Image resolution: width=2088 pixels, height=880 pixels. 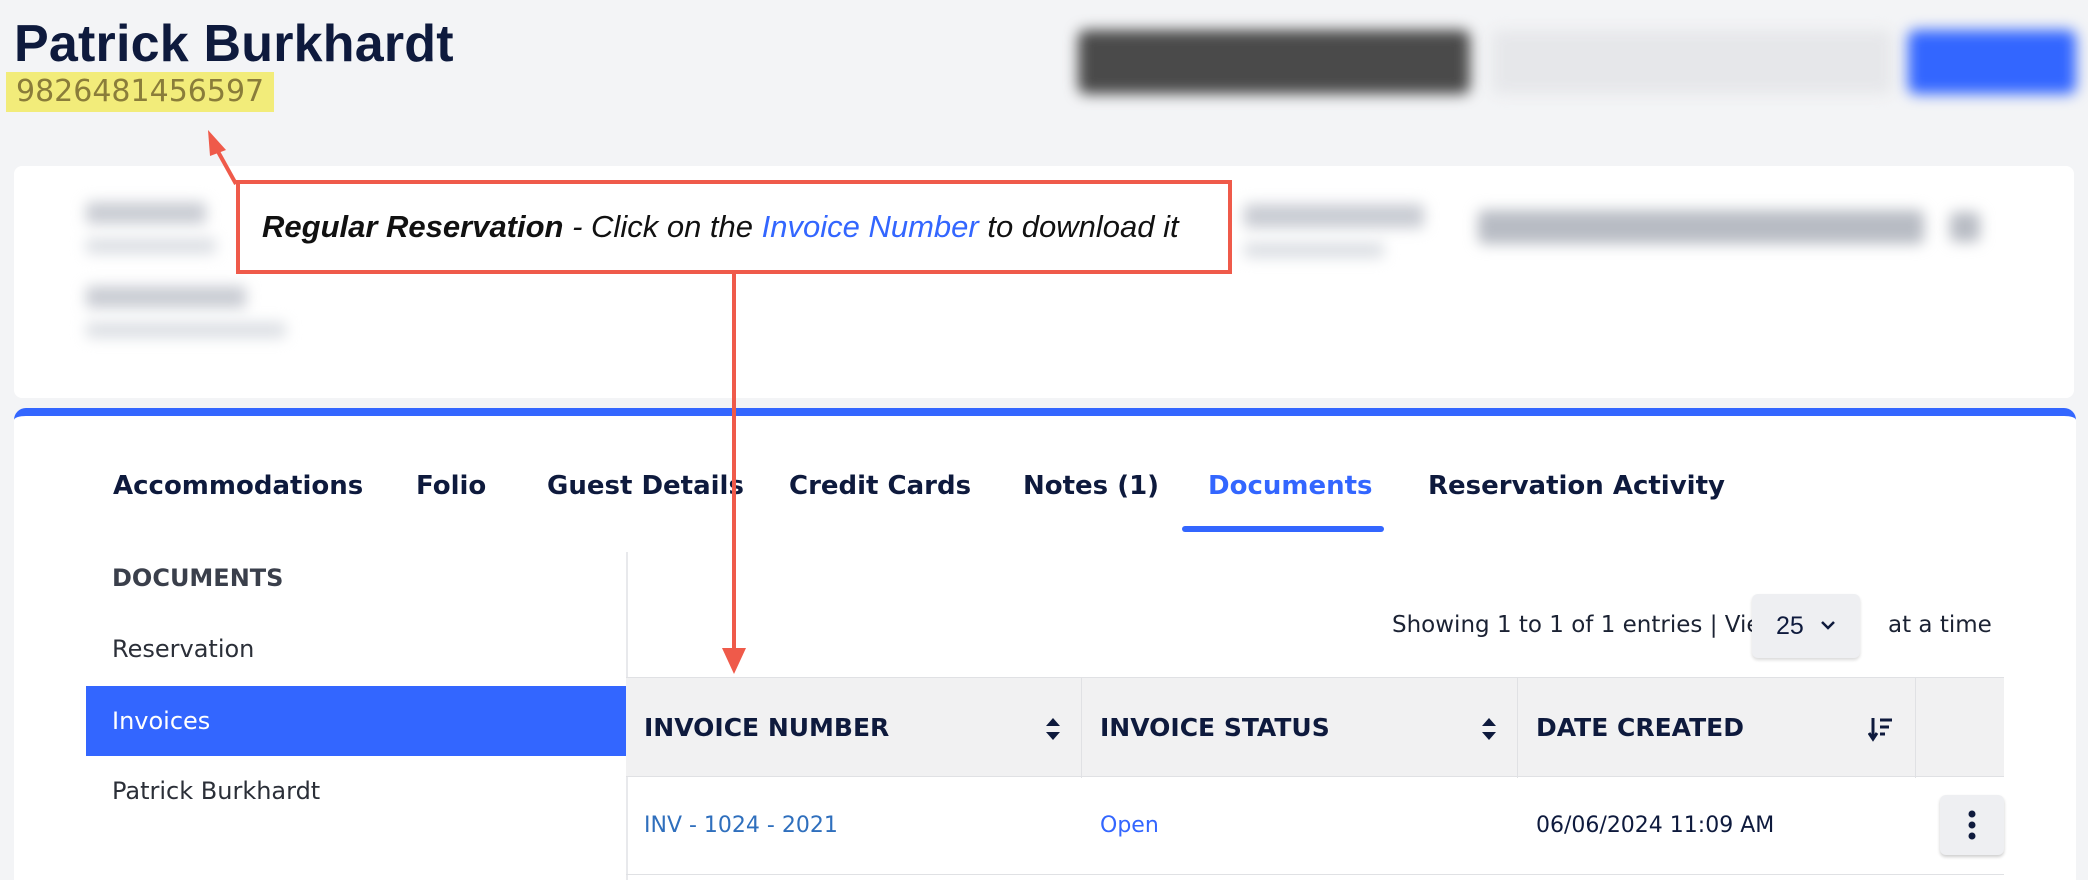 I want to click on more-vertical-icon, so click(x=1972, y=825).